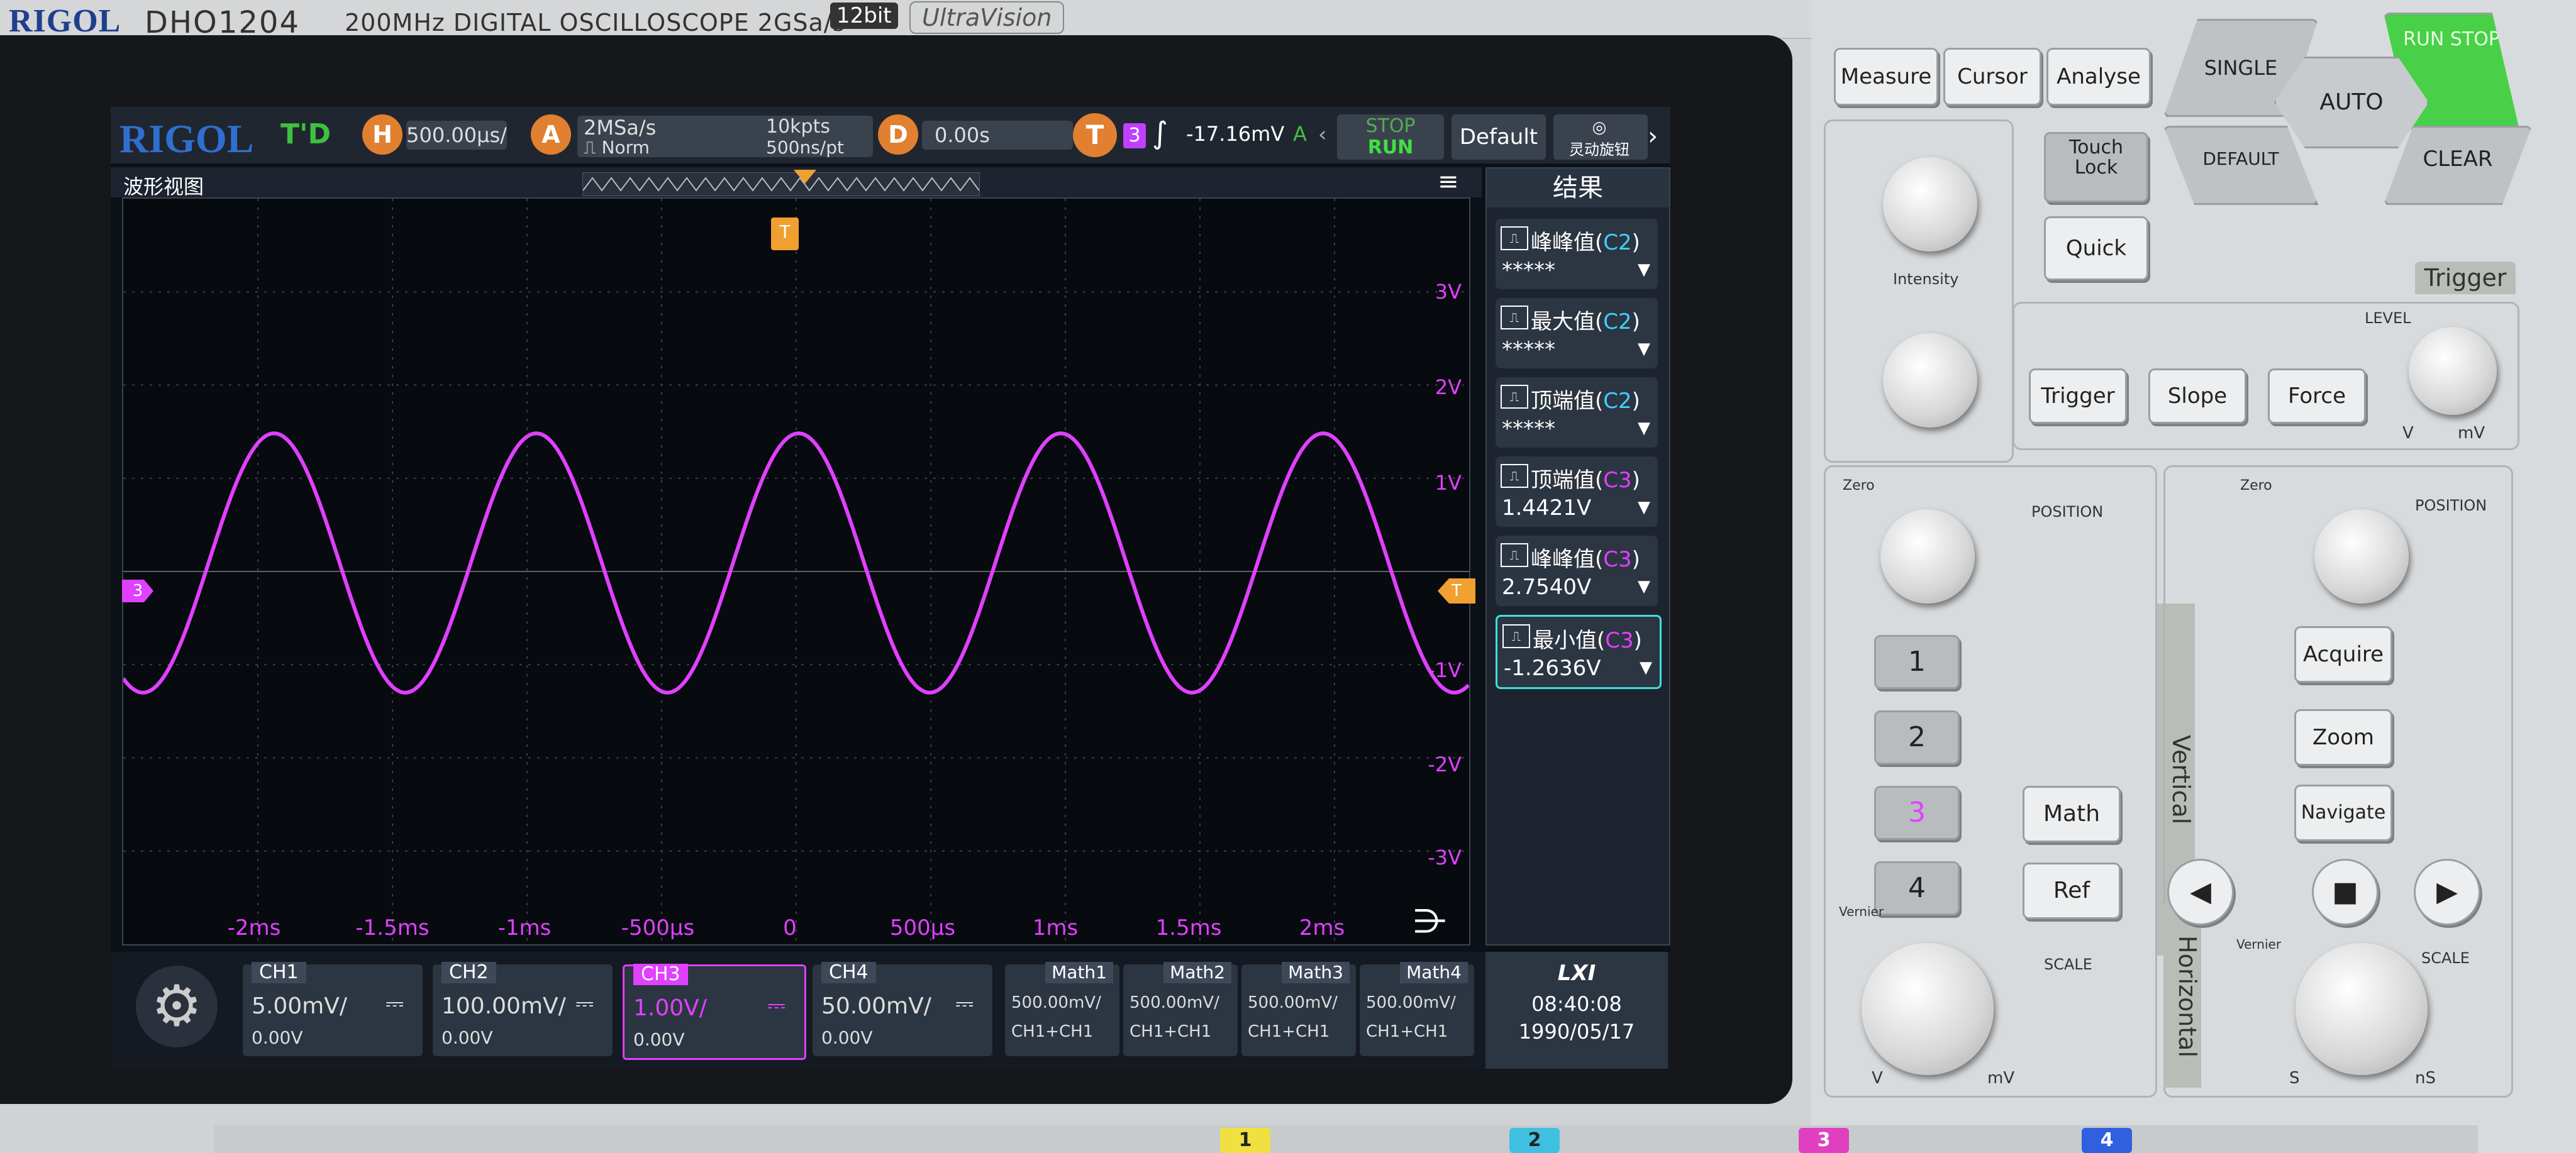  I want to click on trigger-source: 3, so click(1134, 135).